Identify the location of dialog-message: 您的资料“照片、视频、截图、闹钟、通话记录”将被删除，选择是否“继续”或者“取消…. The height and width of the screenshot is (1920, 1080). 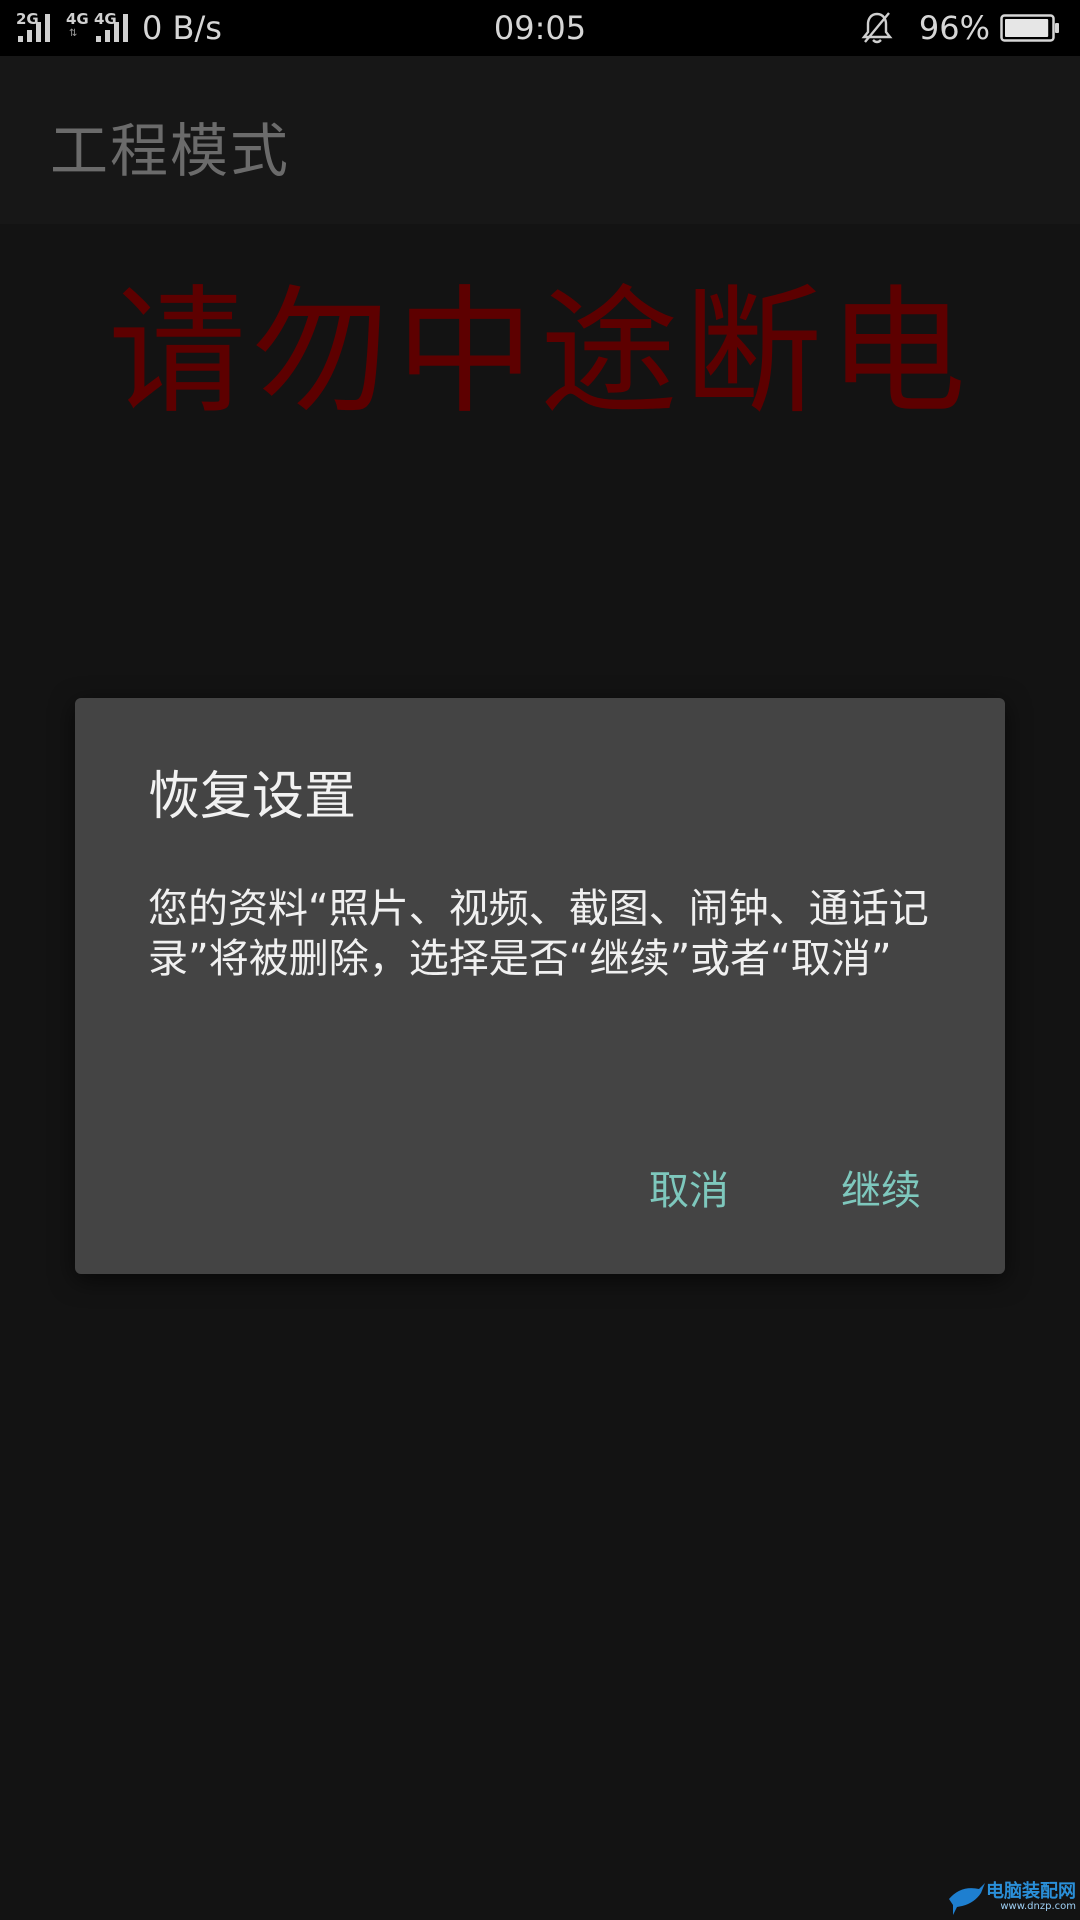
(538, 934).